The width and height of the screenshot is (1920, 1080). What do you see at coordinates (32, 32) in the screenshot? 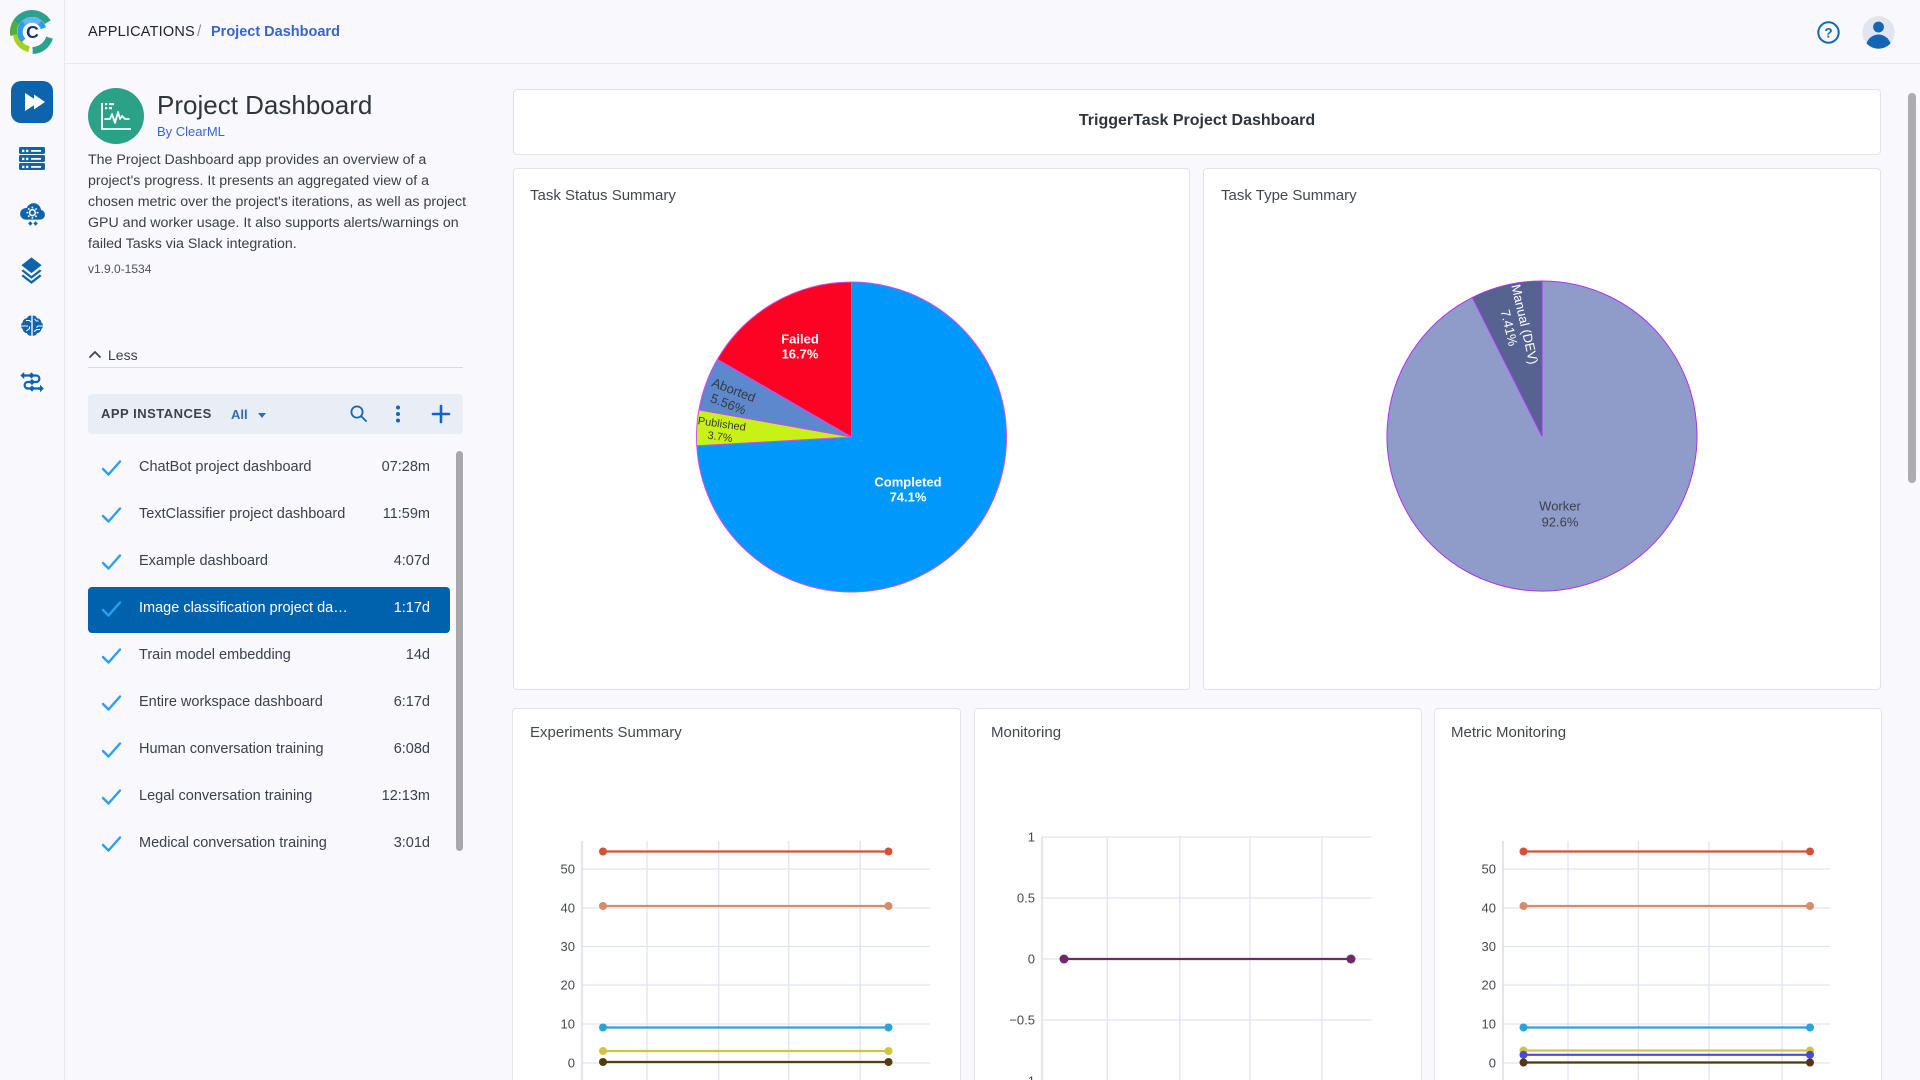
I see `svg-text: C` at bounding box center [32, 32].